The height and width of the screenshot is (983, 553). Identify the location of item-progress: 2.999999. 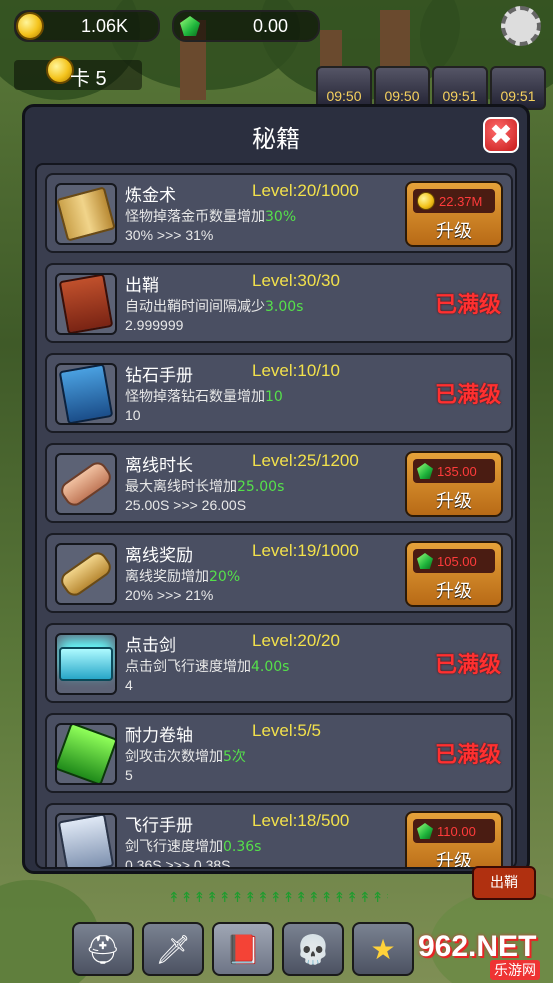
(154, 325).